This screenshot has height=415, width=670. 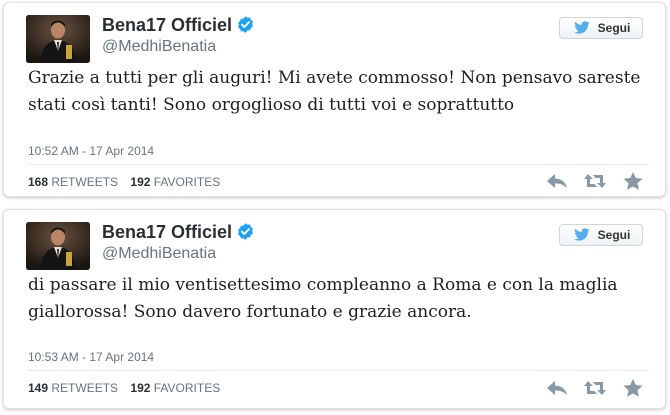 I want to click on tweet-timestamp: 10:52 AM - 17 Apr 2014, so click(x=91, y=151).